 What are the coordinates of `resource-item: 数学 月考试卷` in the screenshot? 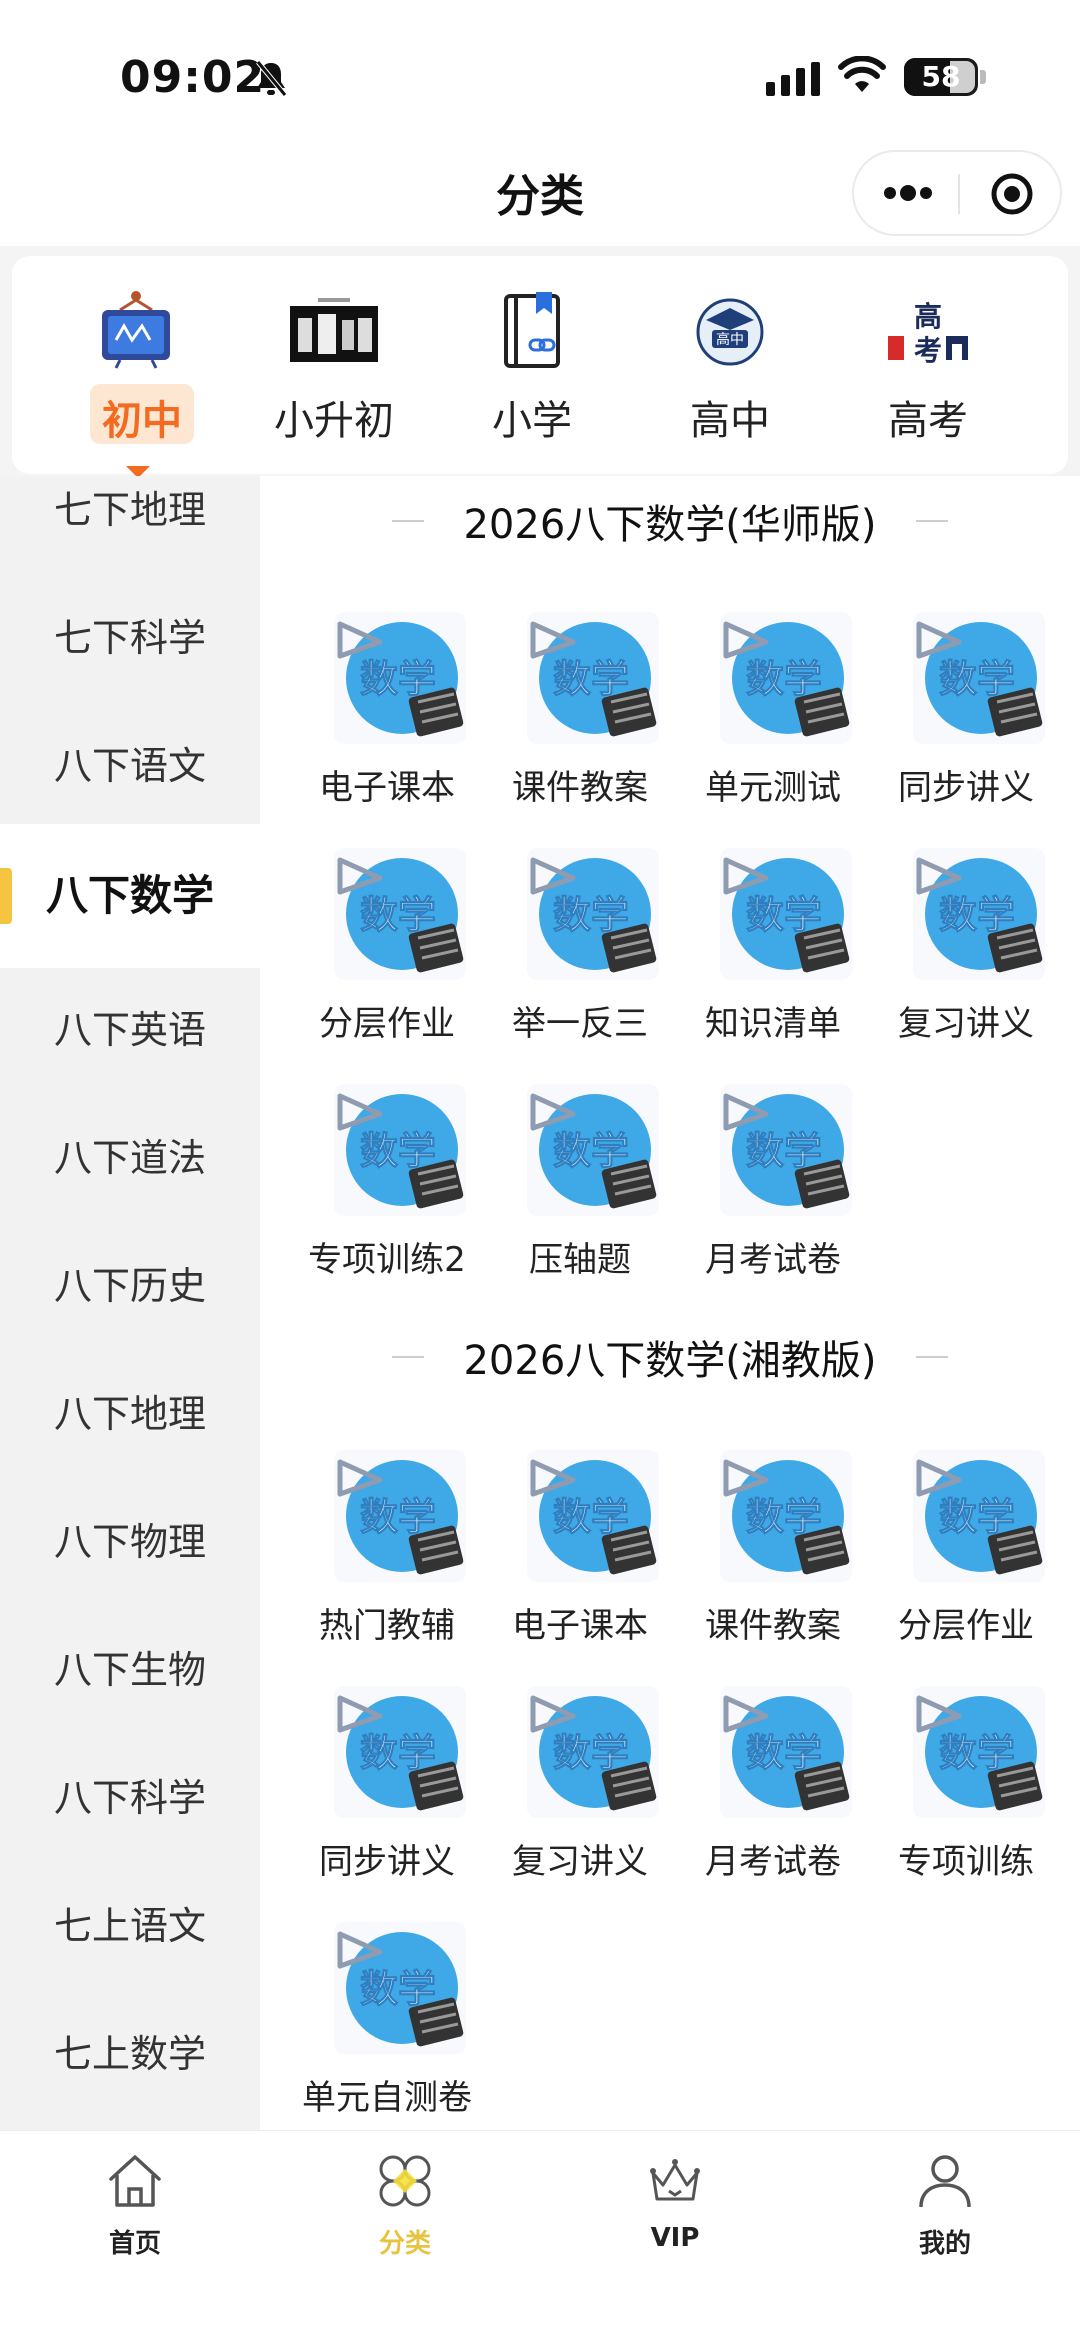 It's located at (773, 1796).